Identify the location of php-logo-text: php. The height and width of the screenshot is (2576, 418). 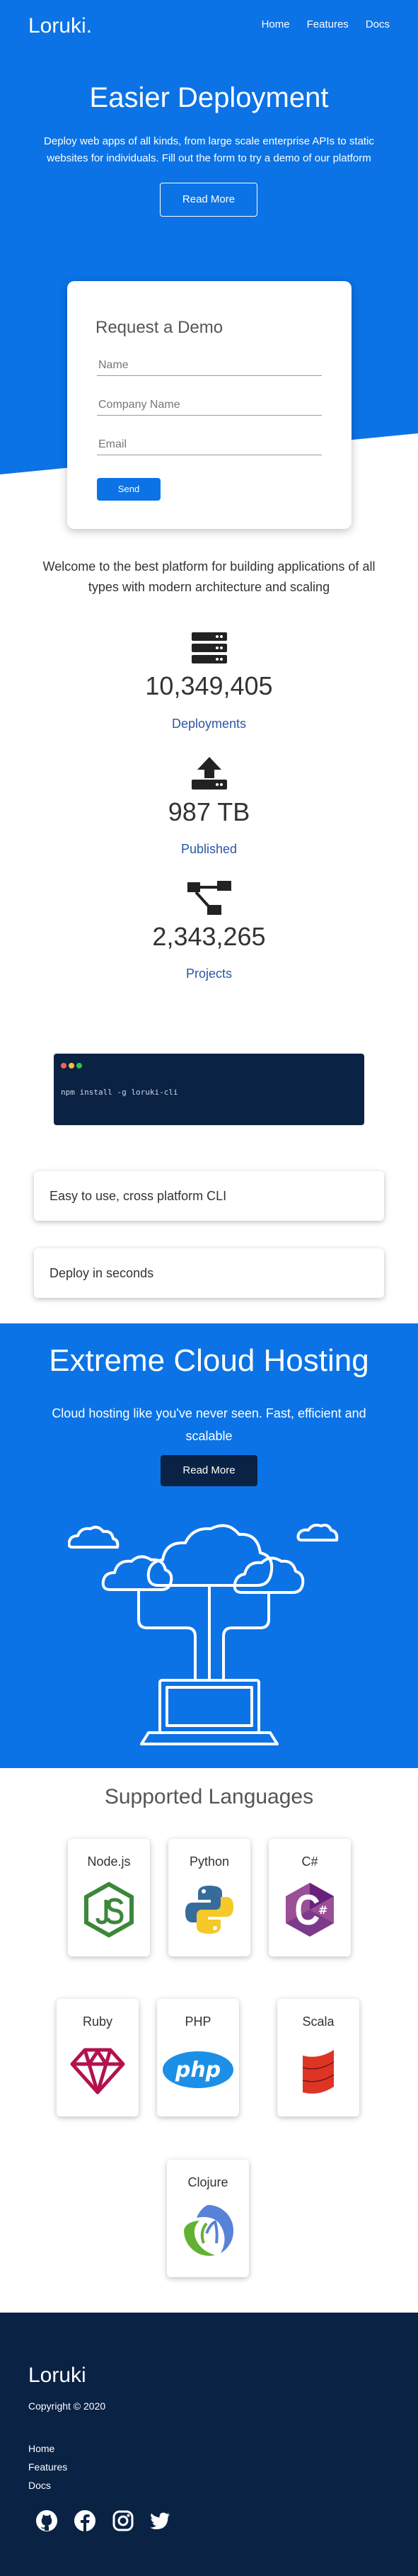
(198, 2070).